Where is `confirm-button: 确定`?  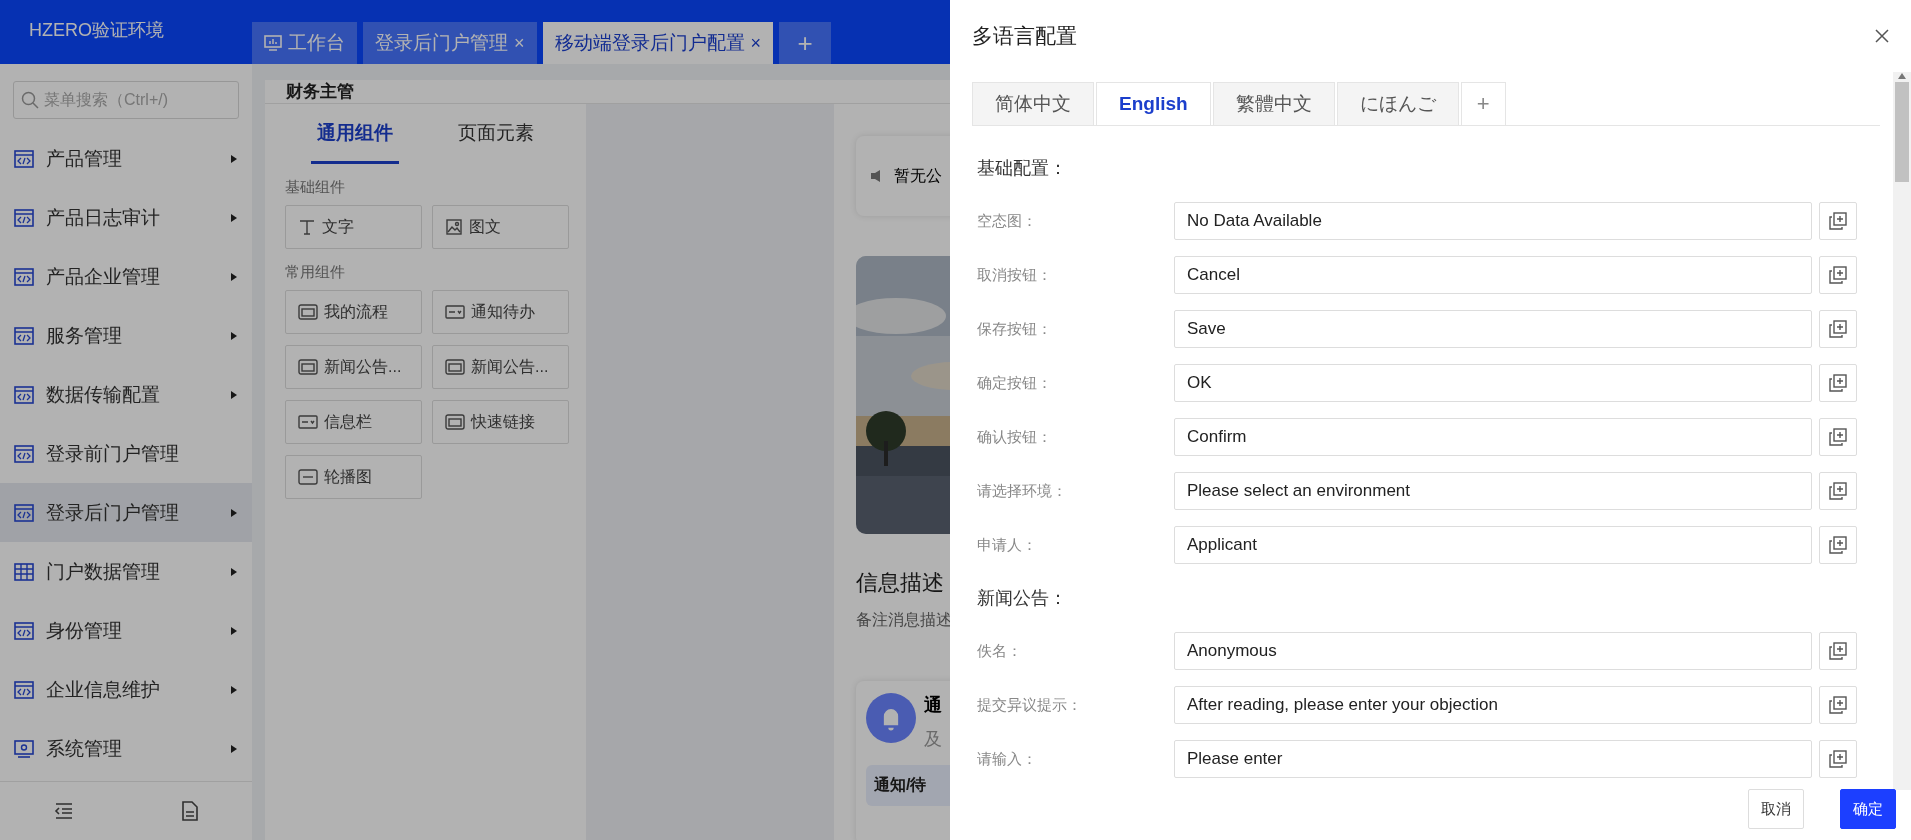 confirm-button: 确定 is located at coordinates (1868, 809).